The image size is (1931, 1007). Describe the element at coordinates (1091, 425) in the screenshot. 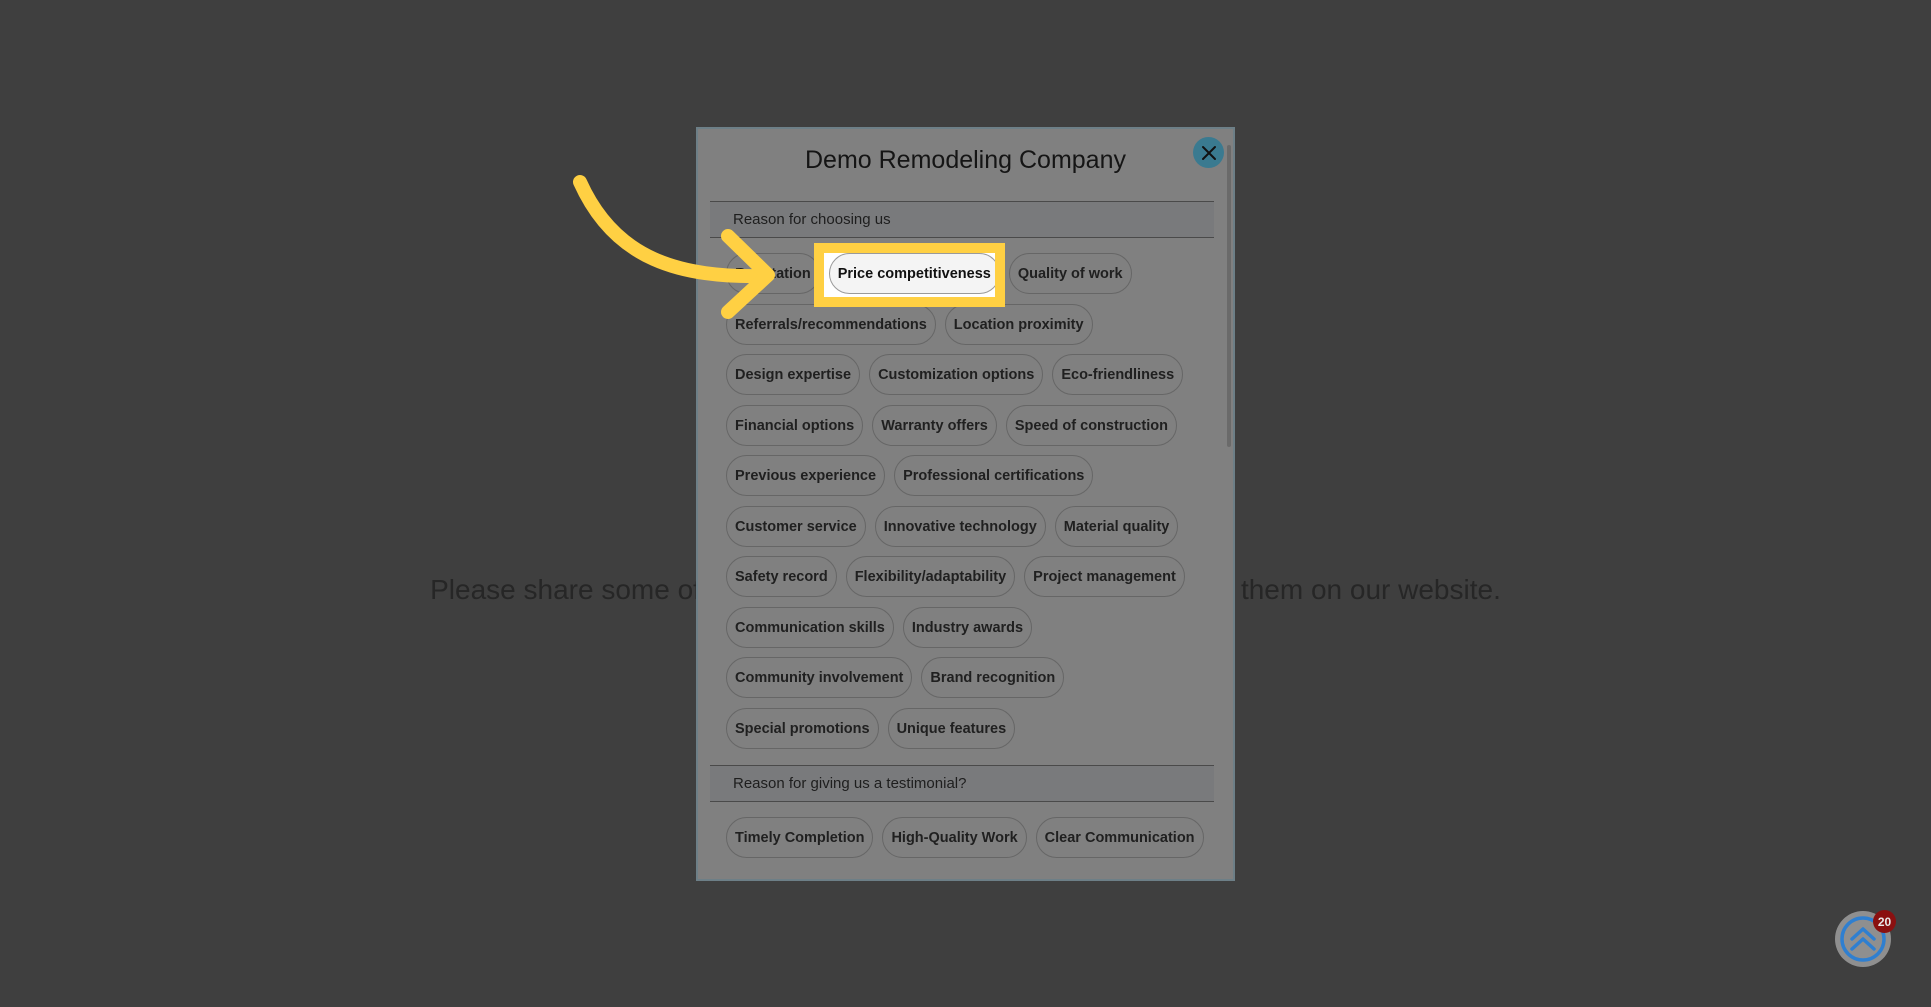

I see `option-pill-speed-of-construction: Speed of construction` at that location.